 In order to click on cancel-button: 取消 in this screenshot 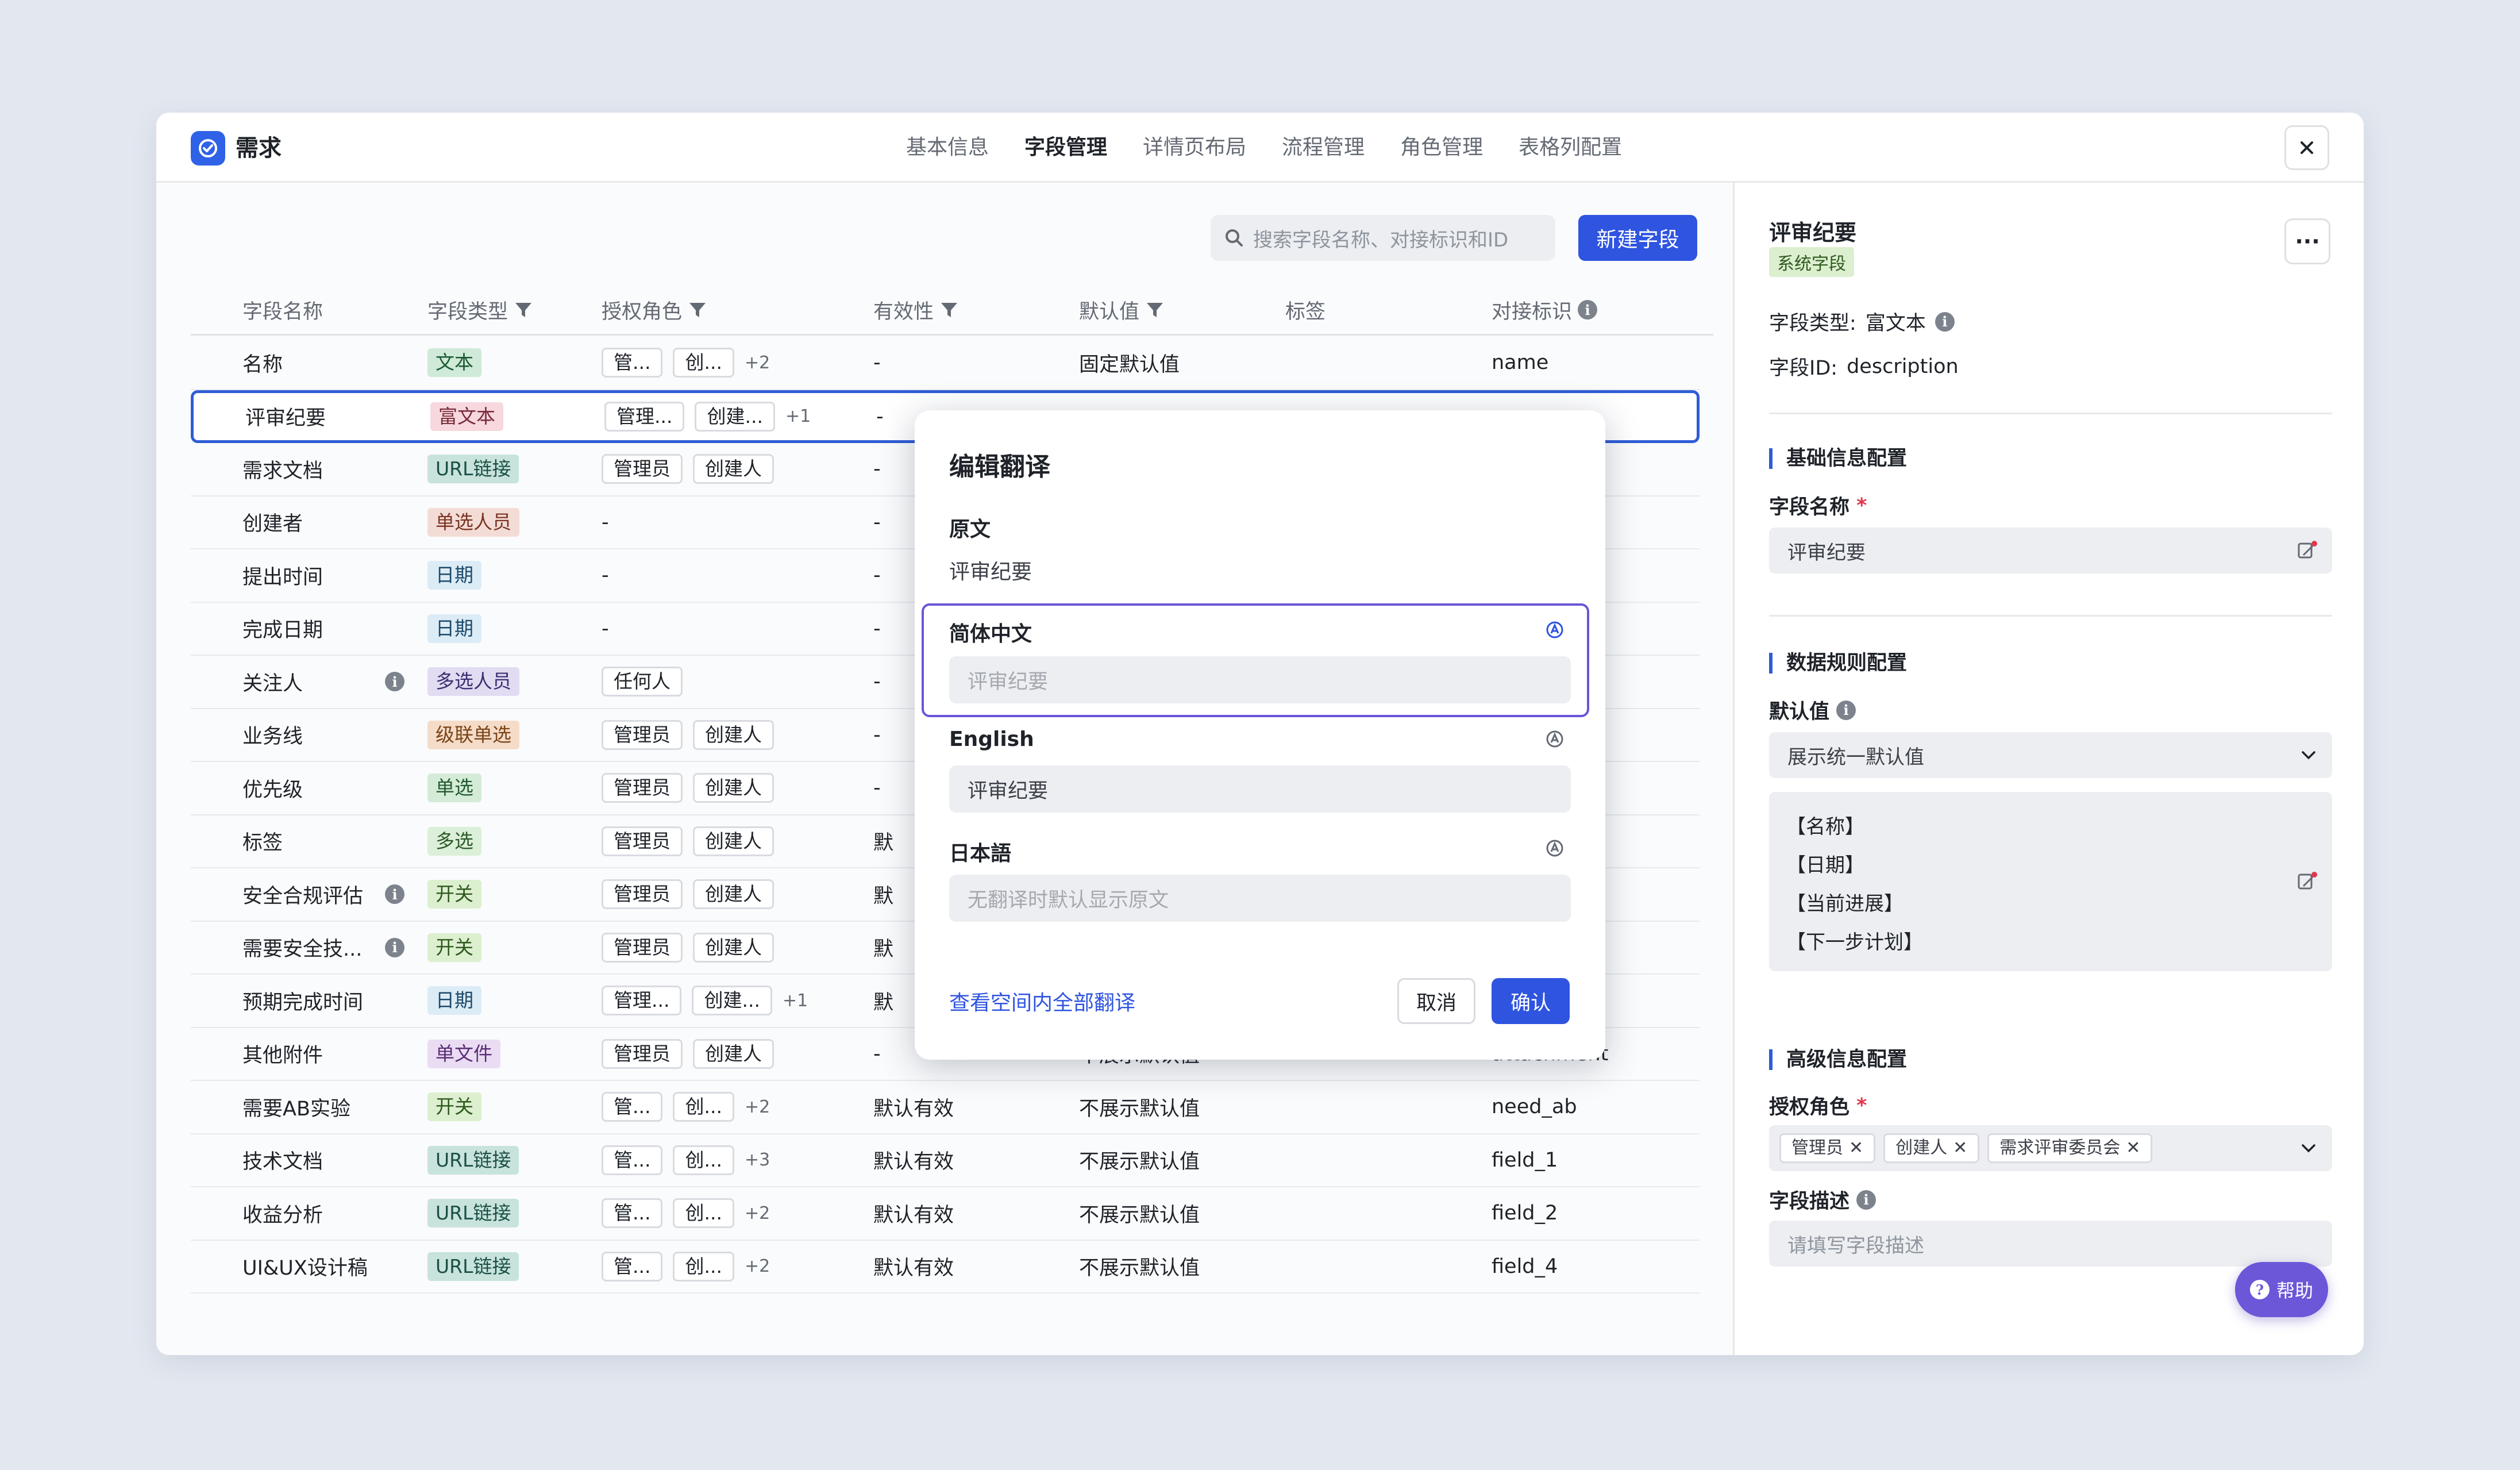, I will do `click(1436, 1001)`.